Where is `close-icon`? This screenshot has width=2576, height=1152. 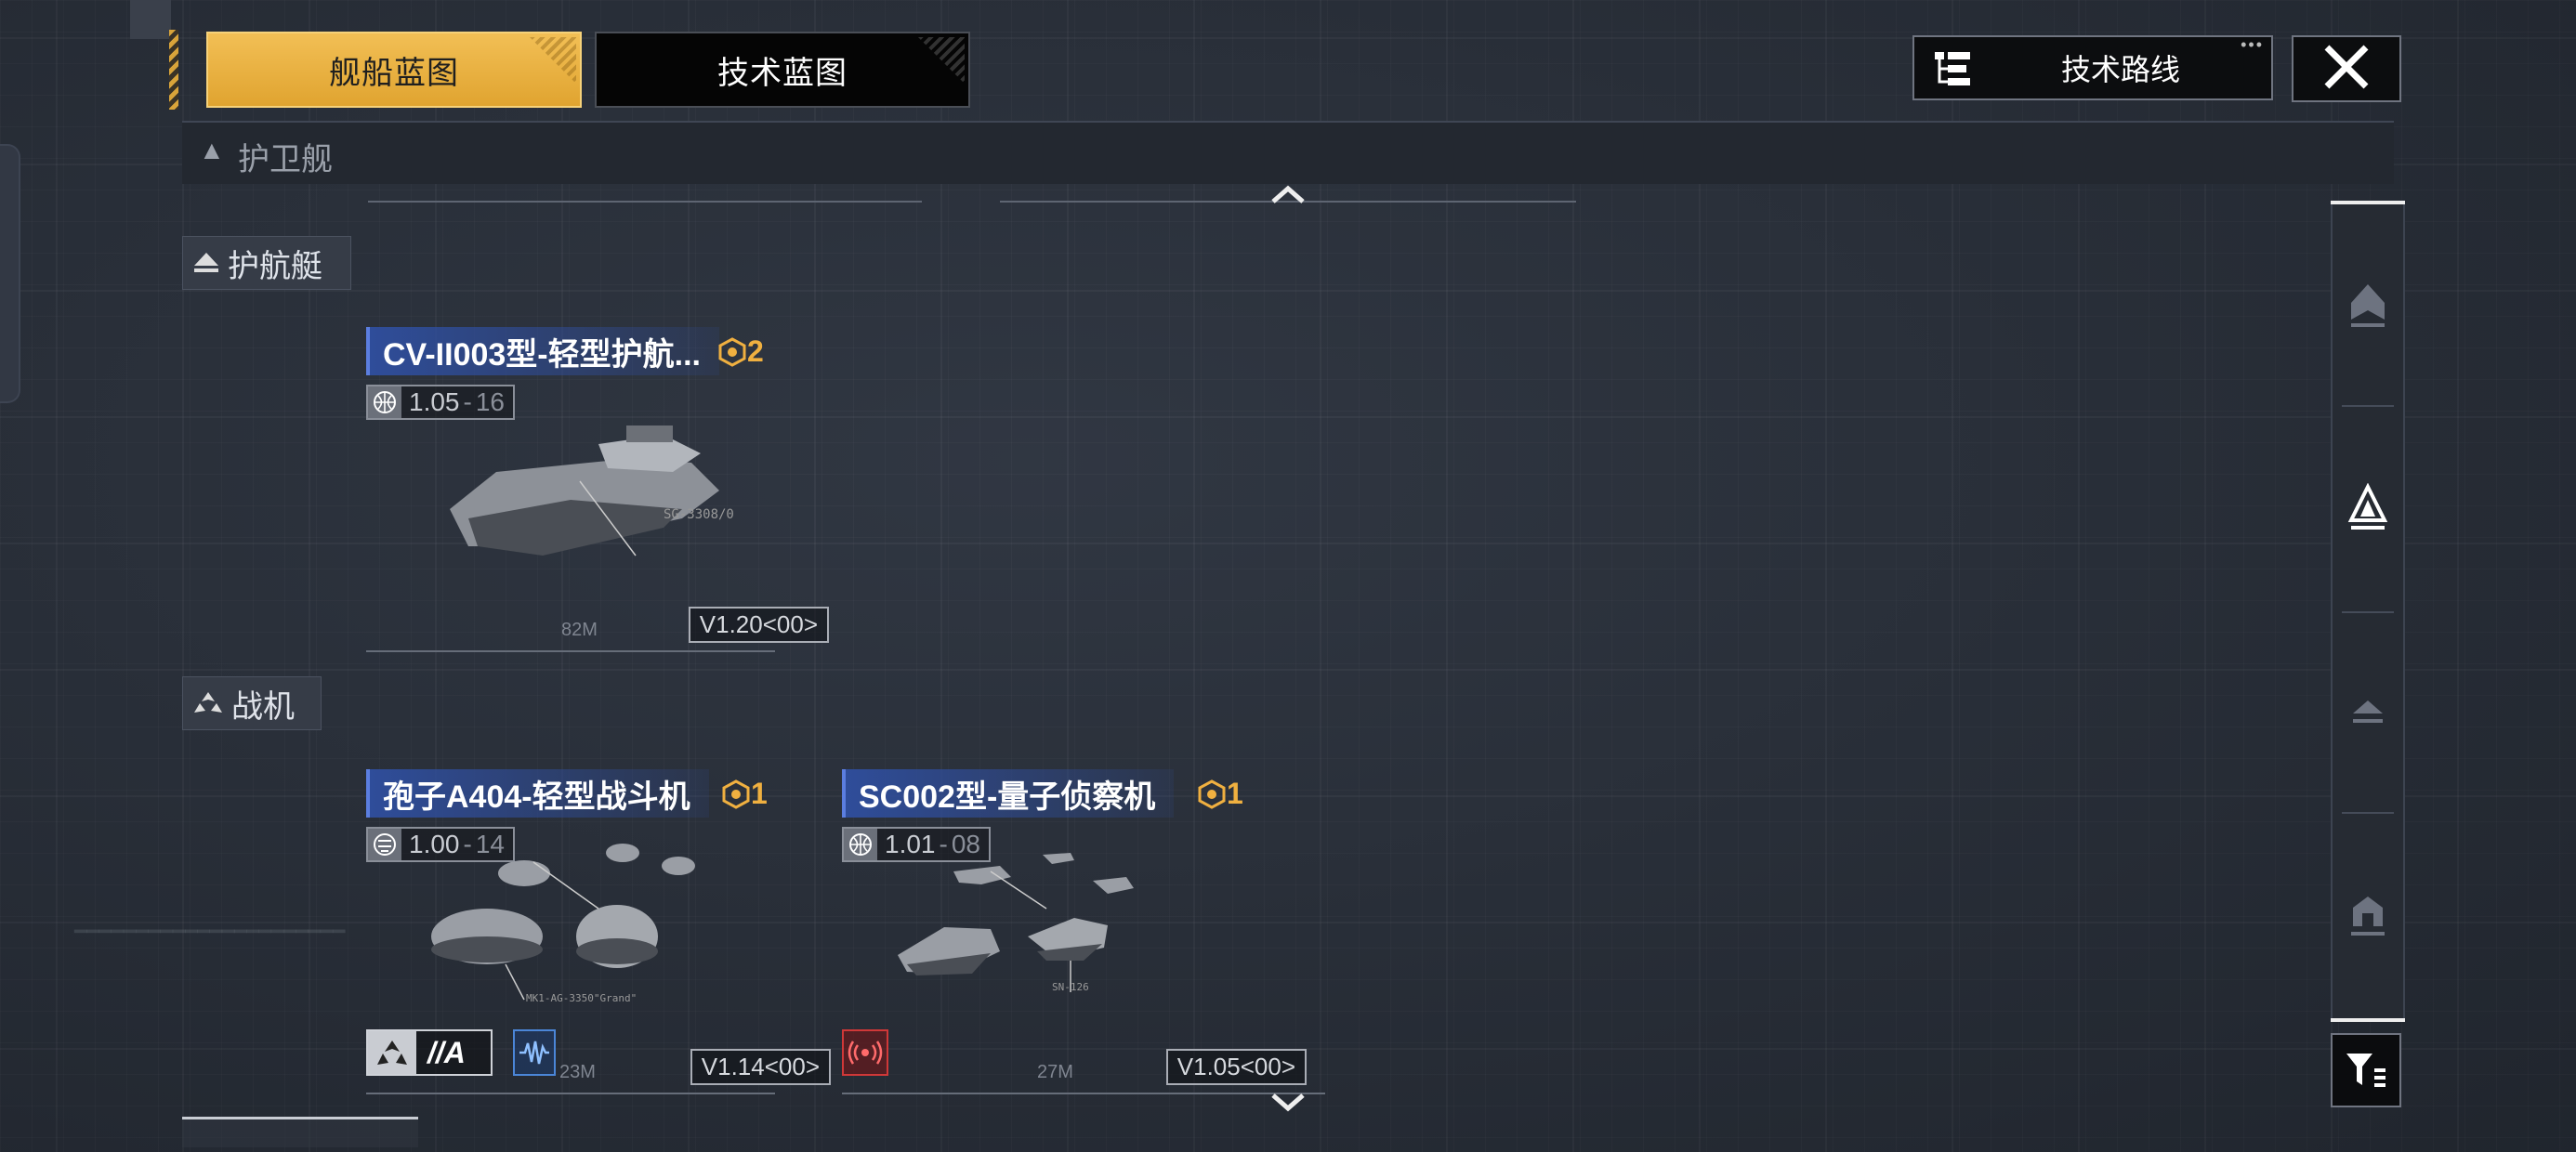
close-icon is located at coordinates (2346, 69).